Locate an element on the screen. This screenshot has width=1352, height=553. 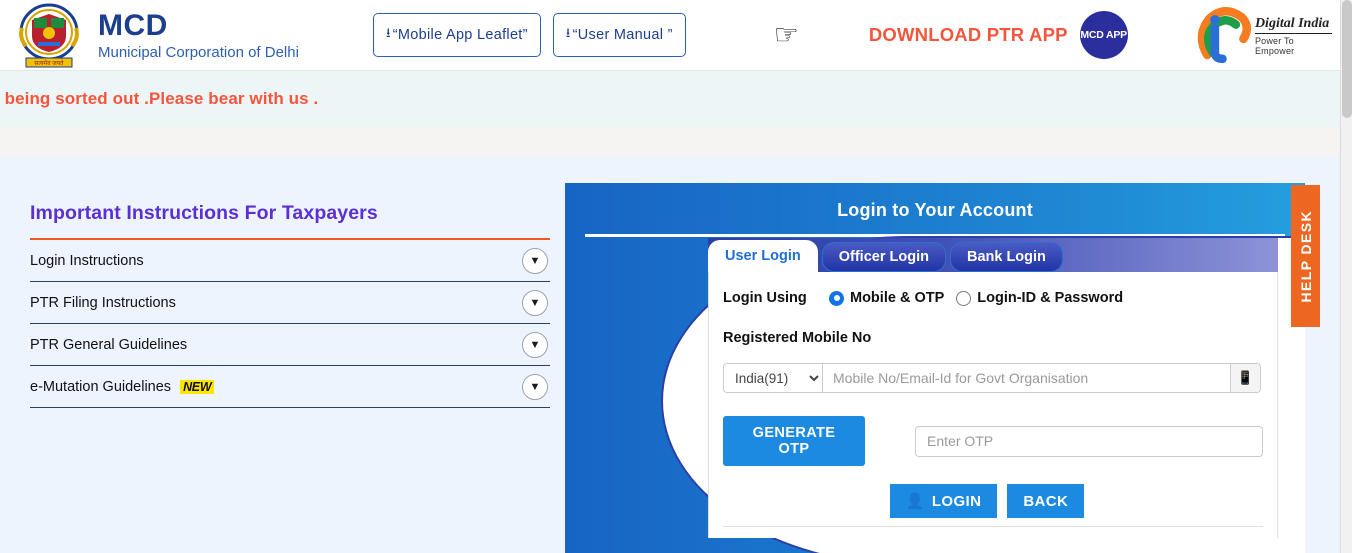
login-using-label: Login Using is located at coordinates (765, 298).